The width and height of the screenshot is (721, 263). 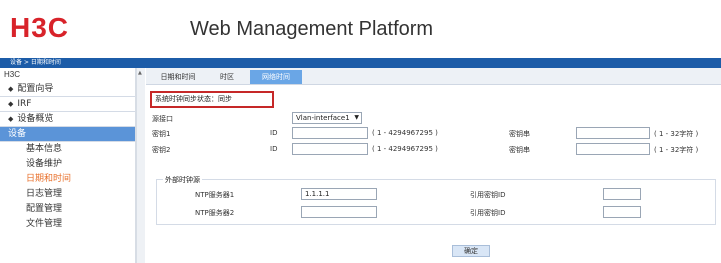 What do you see at coordinates (433, 76) in the screenshot?
I see `tab-bar: 日期和时间 时区 网络时间` at bounding box center [433, 76].